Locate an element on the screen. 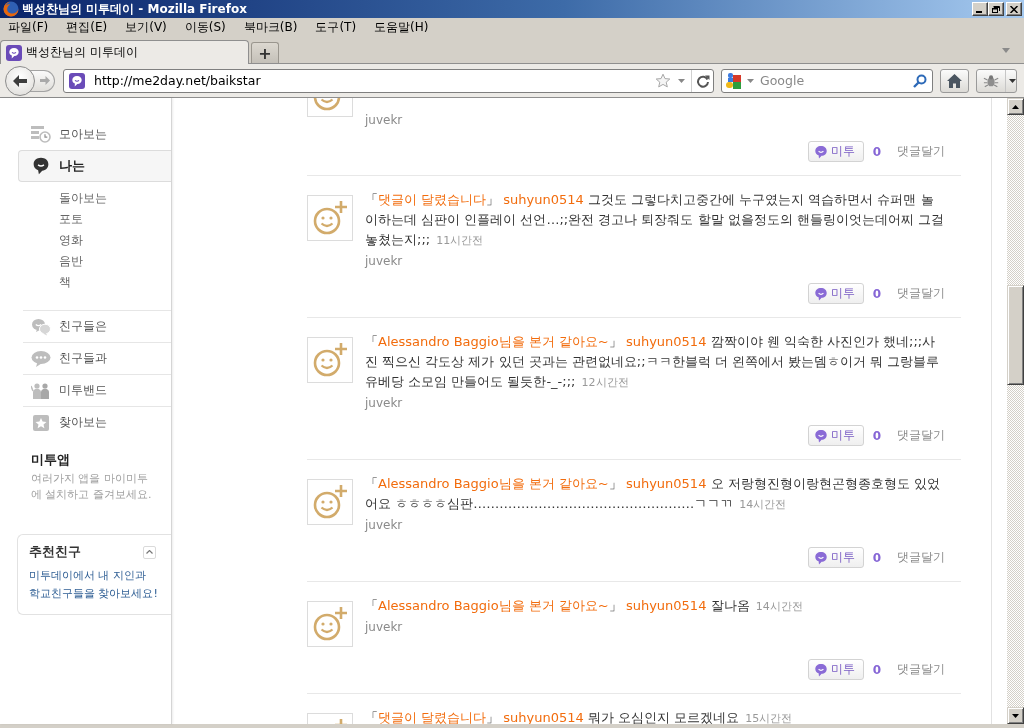  caret-up-icon is located at coordinates (149, 552).